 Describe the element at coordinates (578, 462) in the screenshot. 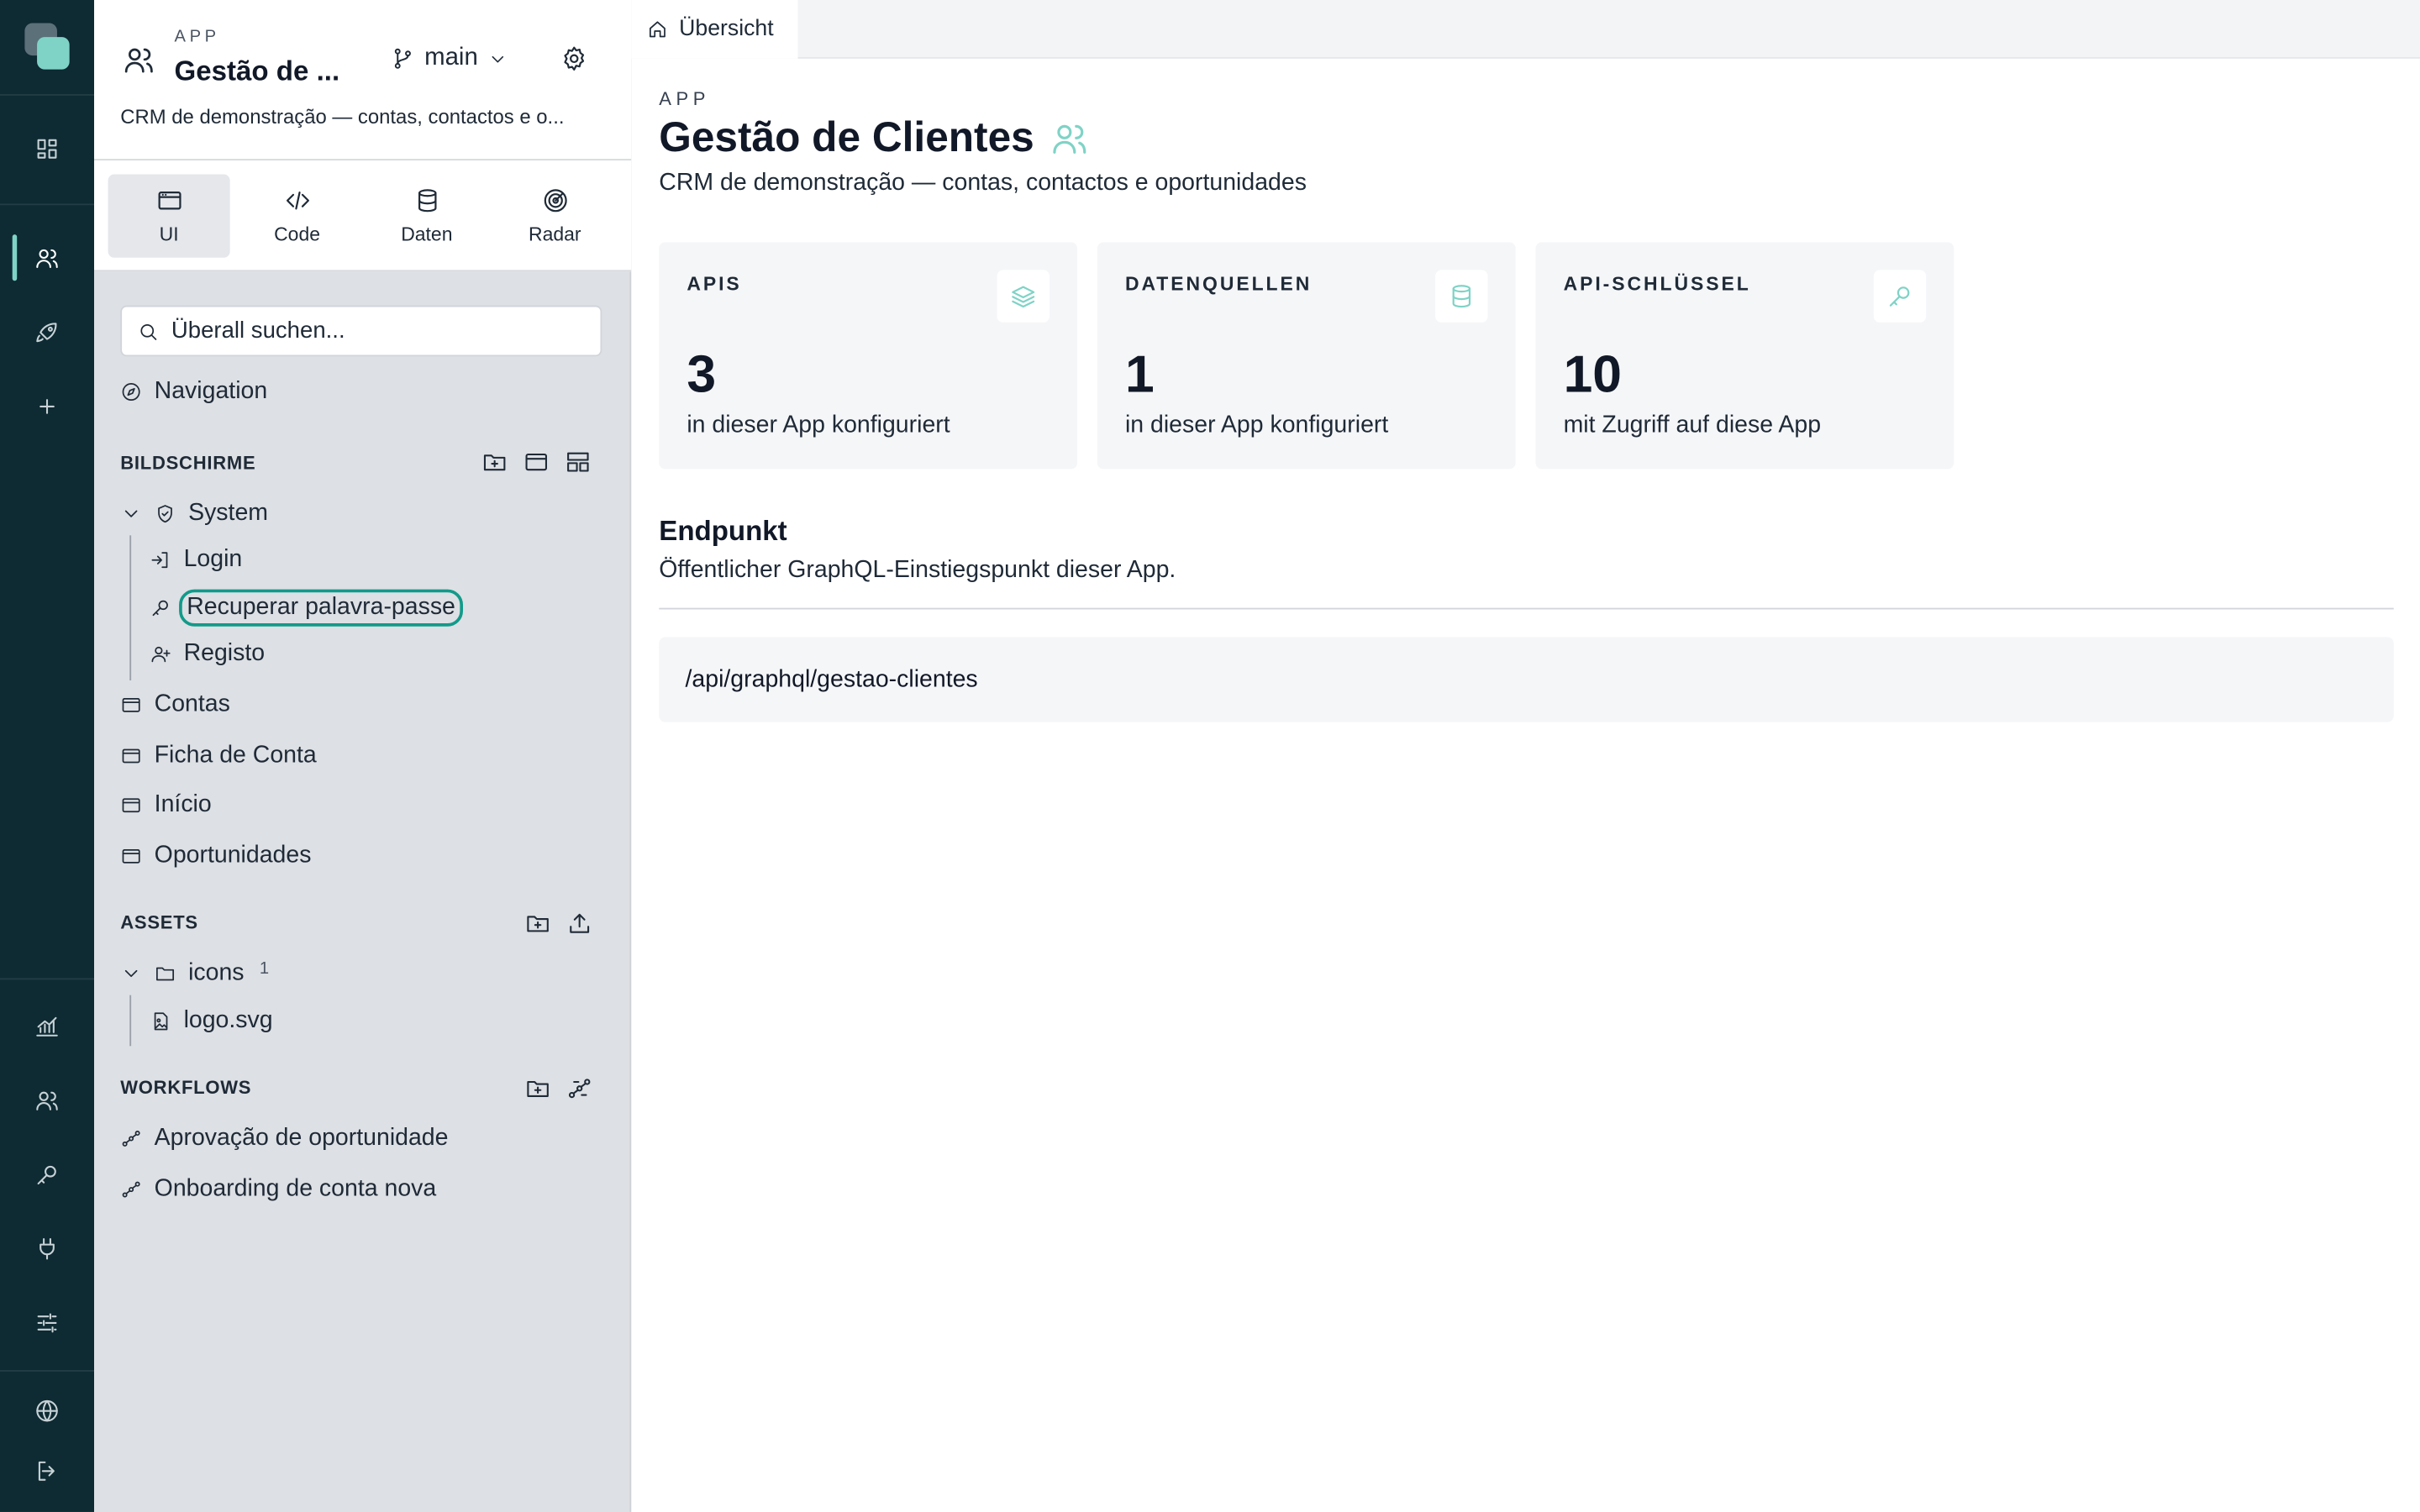

I see `template-icon` at that location.